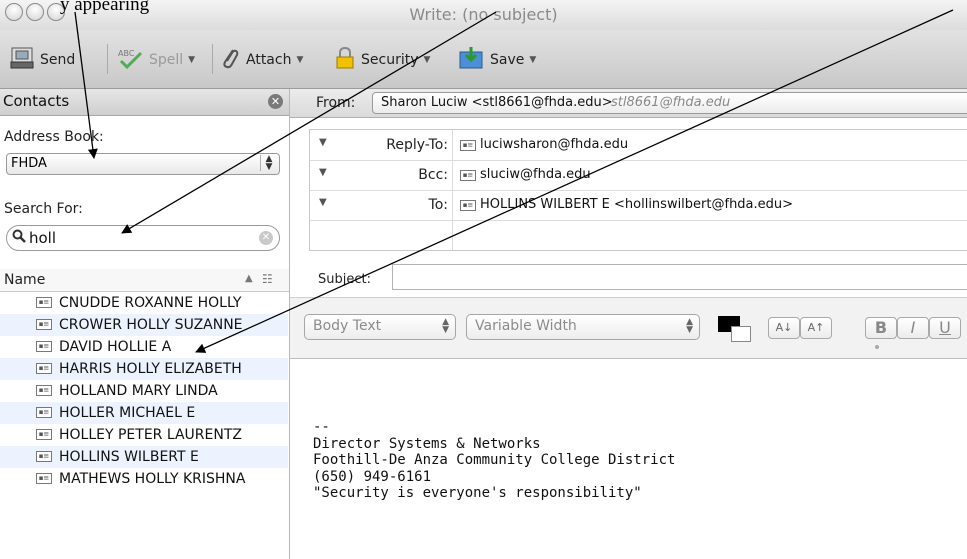 Image resolution: width=967 pixels, height=559 pixels. What do you see at coordinates (144, 303) in the screenshot?
I see `contact-row: ▪≡ CNUDDE ROXANNE HOLLY` at bounding box center [144, 303].